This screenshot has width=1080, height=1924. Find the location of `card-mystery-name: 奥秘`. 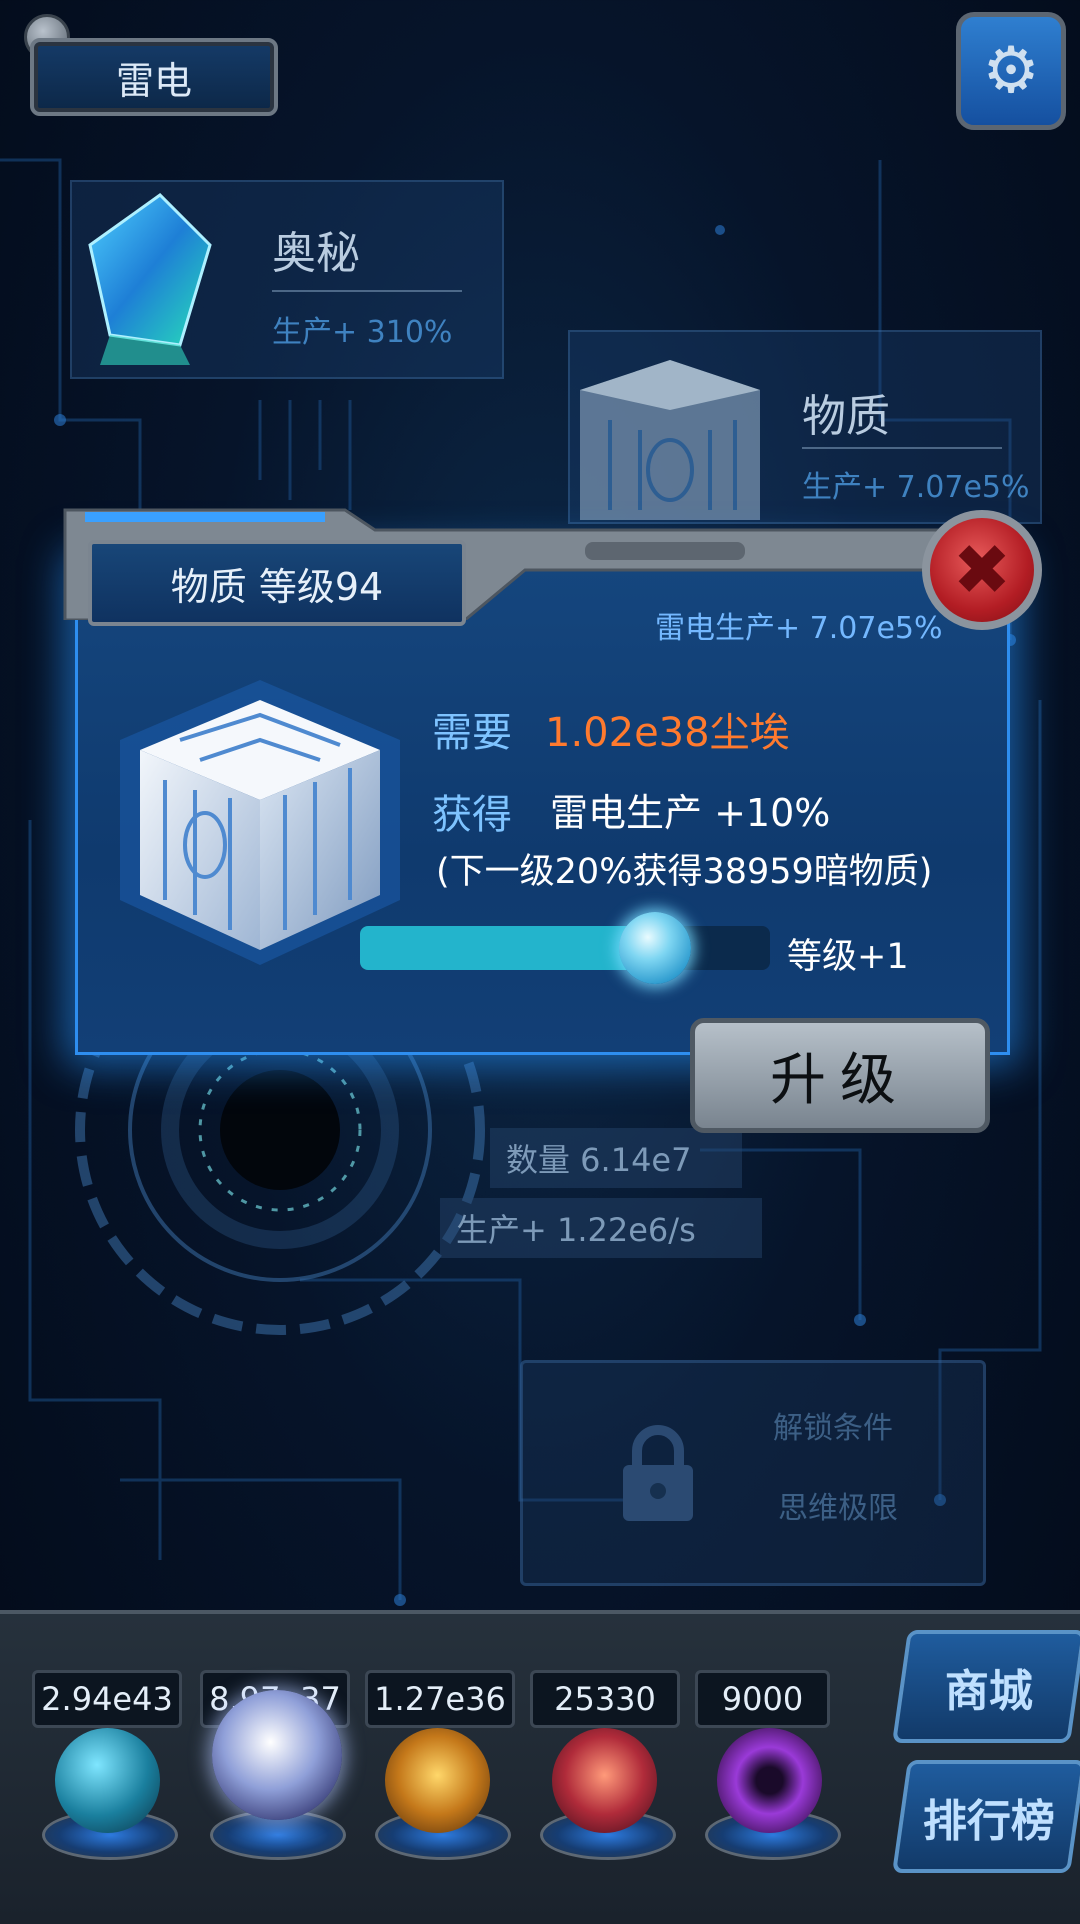

card-mystery-name: 奥秘 is located at coordinates (316, 253).